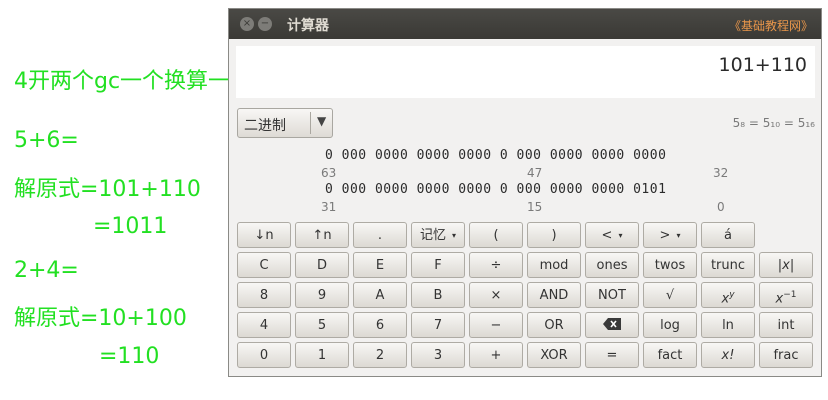 This screenshot has width=828, height=400. I want to click on bit-index-31: 31, so click(329, 207).